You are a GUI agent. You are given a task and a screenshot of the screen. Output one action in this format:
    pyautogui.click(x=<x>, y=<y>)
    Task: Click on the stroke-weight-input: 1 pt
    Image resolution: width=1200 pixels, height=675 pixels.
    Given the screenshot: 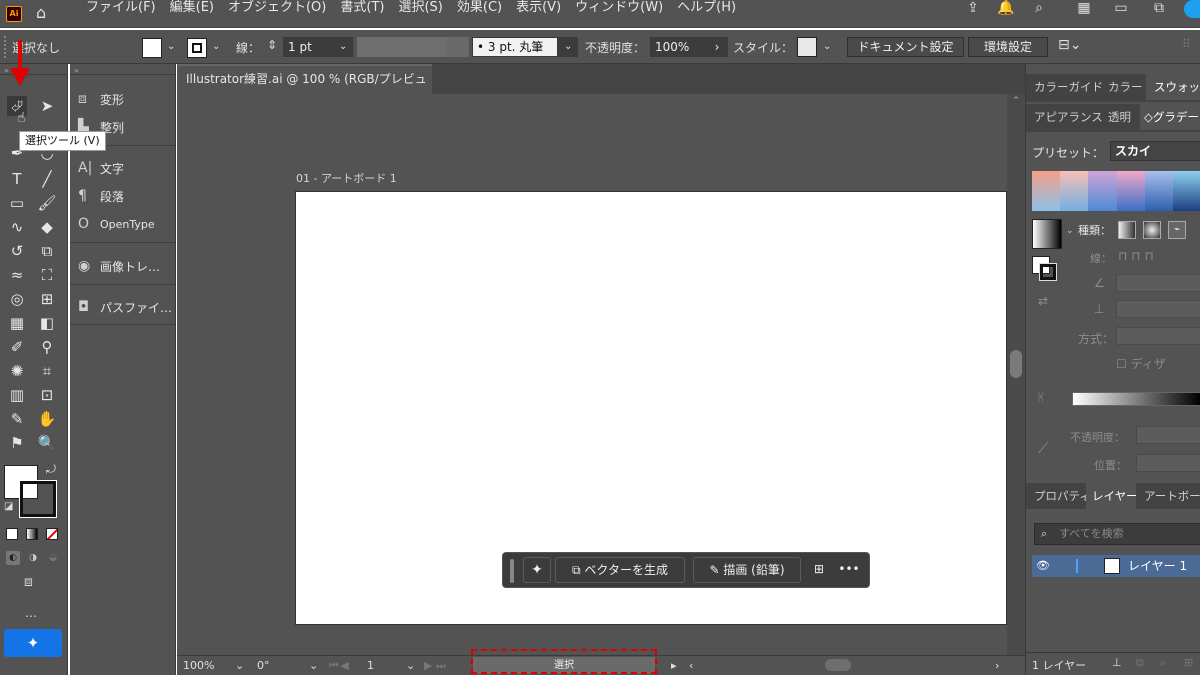 What is the action you would take?
    pyautogui.click(x=308, y=47)
    